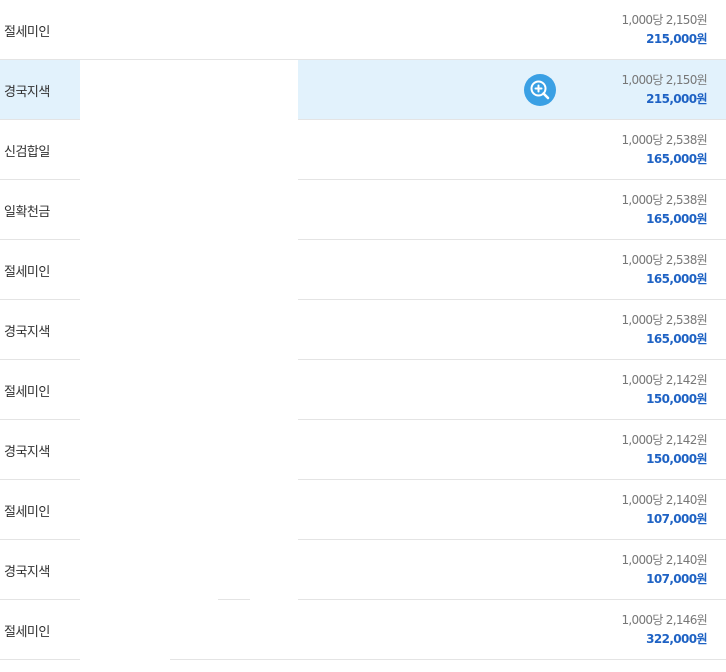 This screenshot has width=726, height=672. What do you see at coordinates (189, 89) in the screenshot?
I see `product-image-area` at bounding box center [189, 89].